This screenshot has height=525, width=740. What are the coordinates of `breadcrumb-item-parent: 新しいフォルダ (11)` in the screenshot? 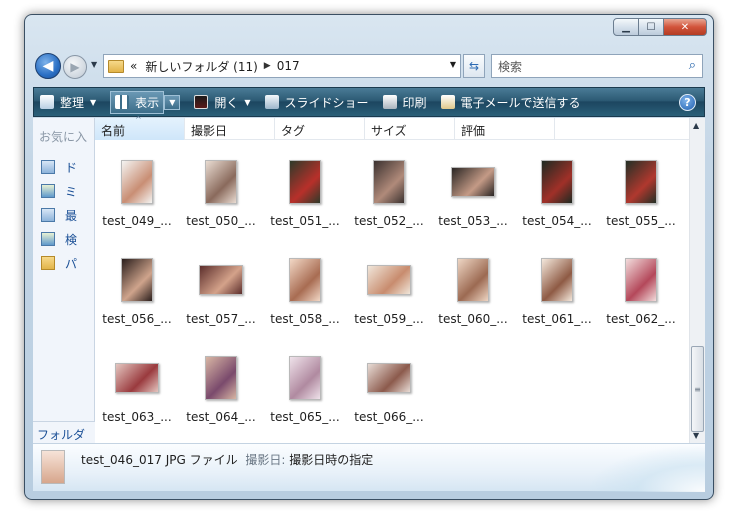 It's located at (201, 66).